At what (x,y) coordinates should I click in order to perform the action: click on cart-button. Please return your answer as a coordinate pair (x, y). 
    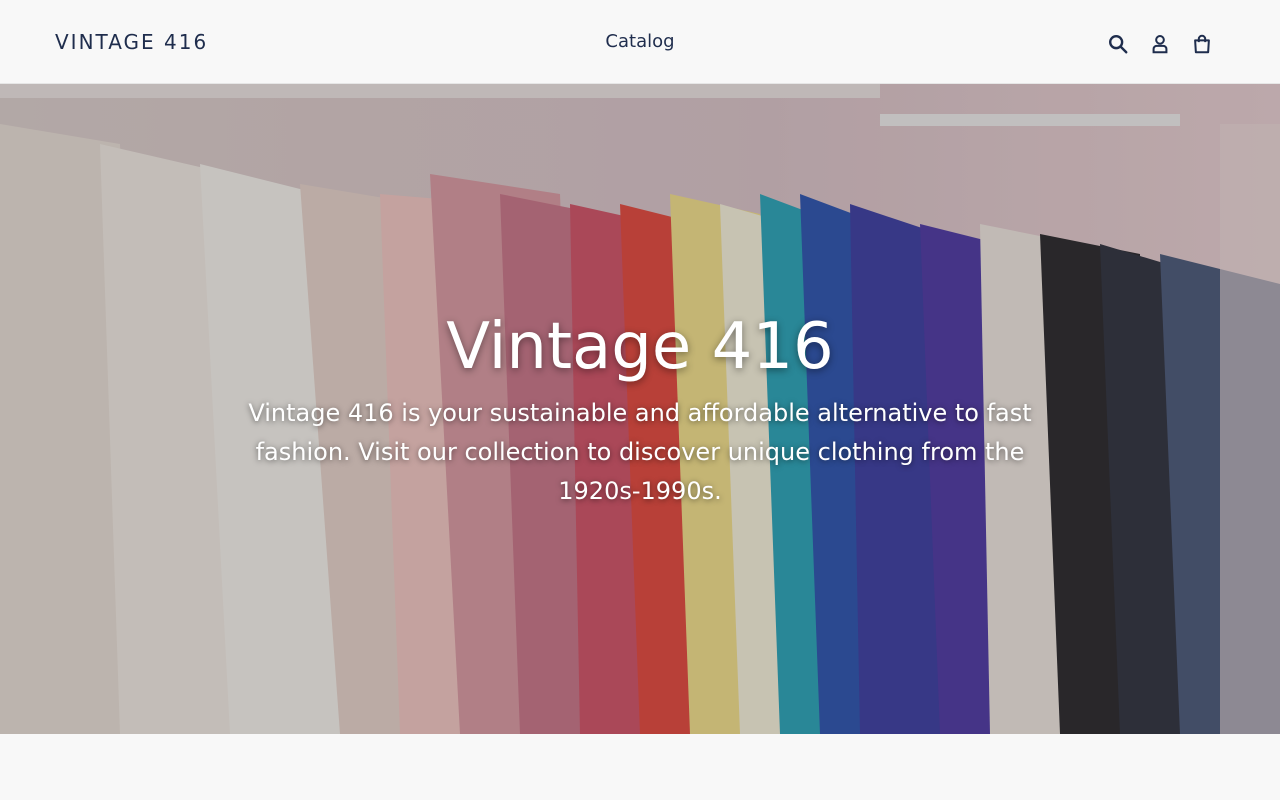
    Looking at the image, I should click on (1202, 44).